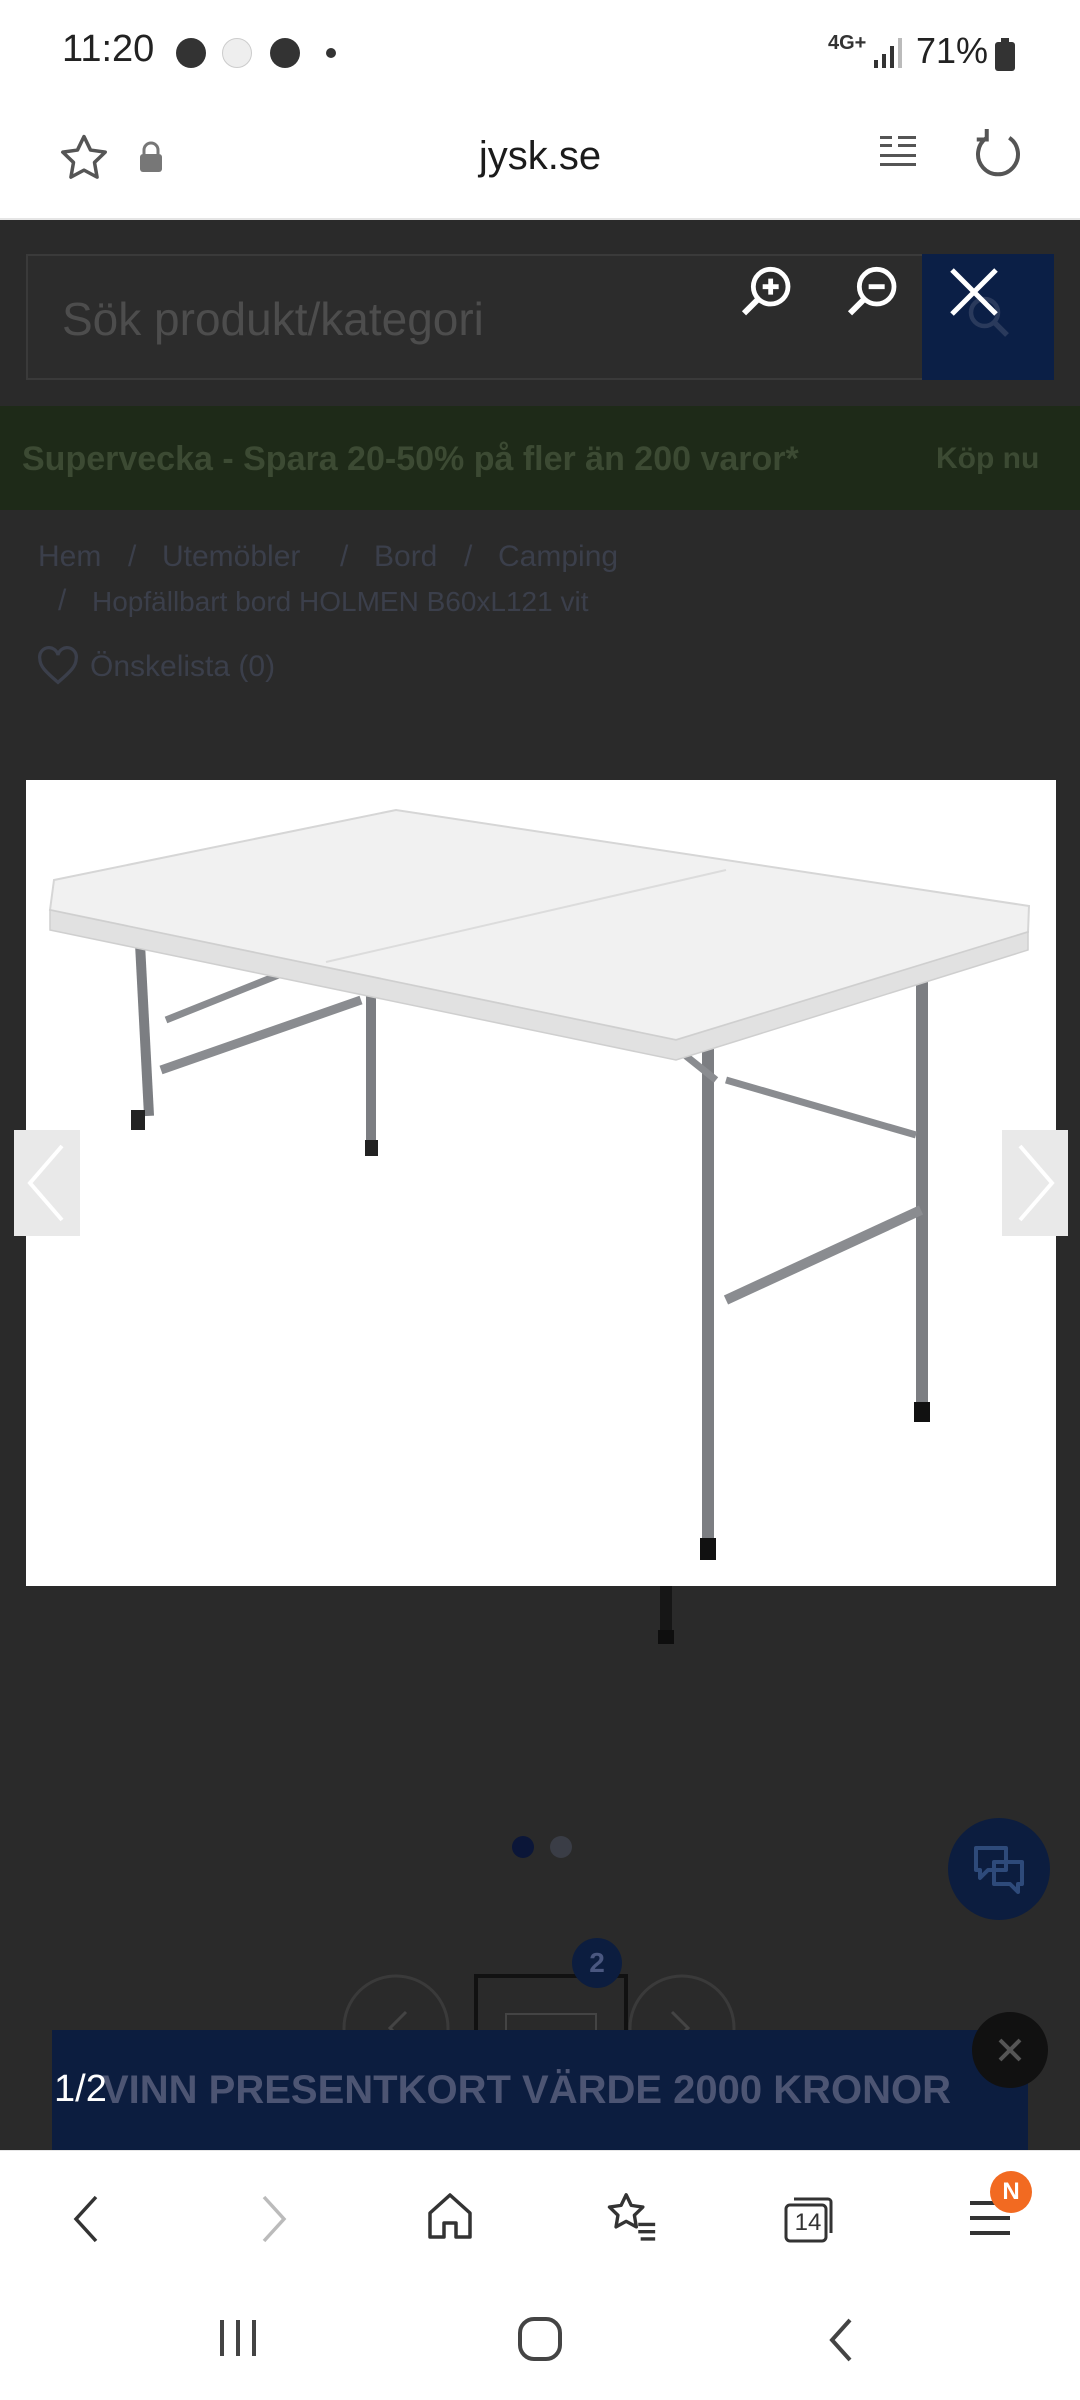 The height and width of the screenshot is (2400, 1080). Describe the element at coordinates (58, 665) in the screenshot. I see `heart-icon` at that location.